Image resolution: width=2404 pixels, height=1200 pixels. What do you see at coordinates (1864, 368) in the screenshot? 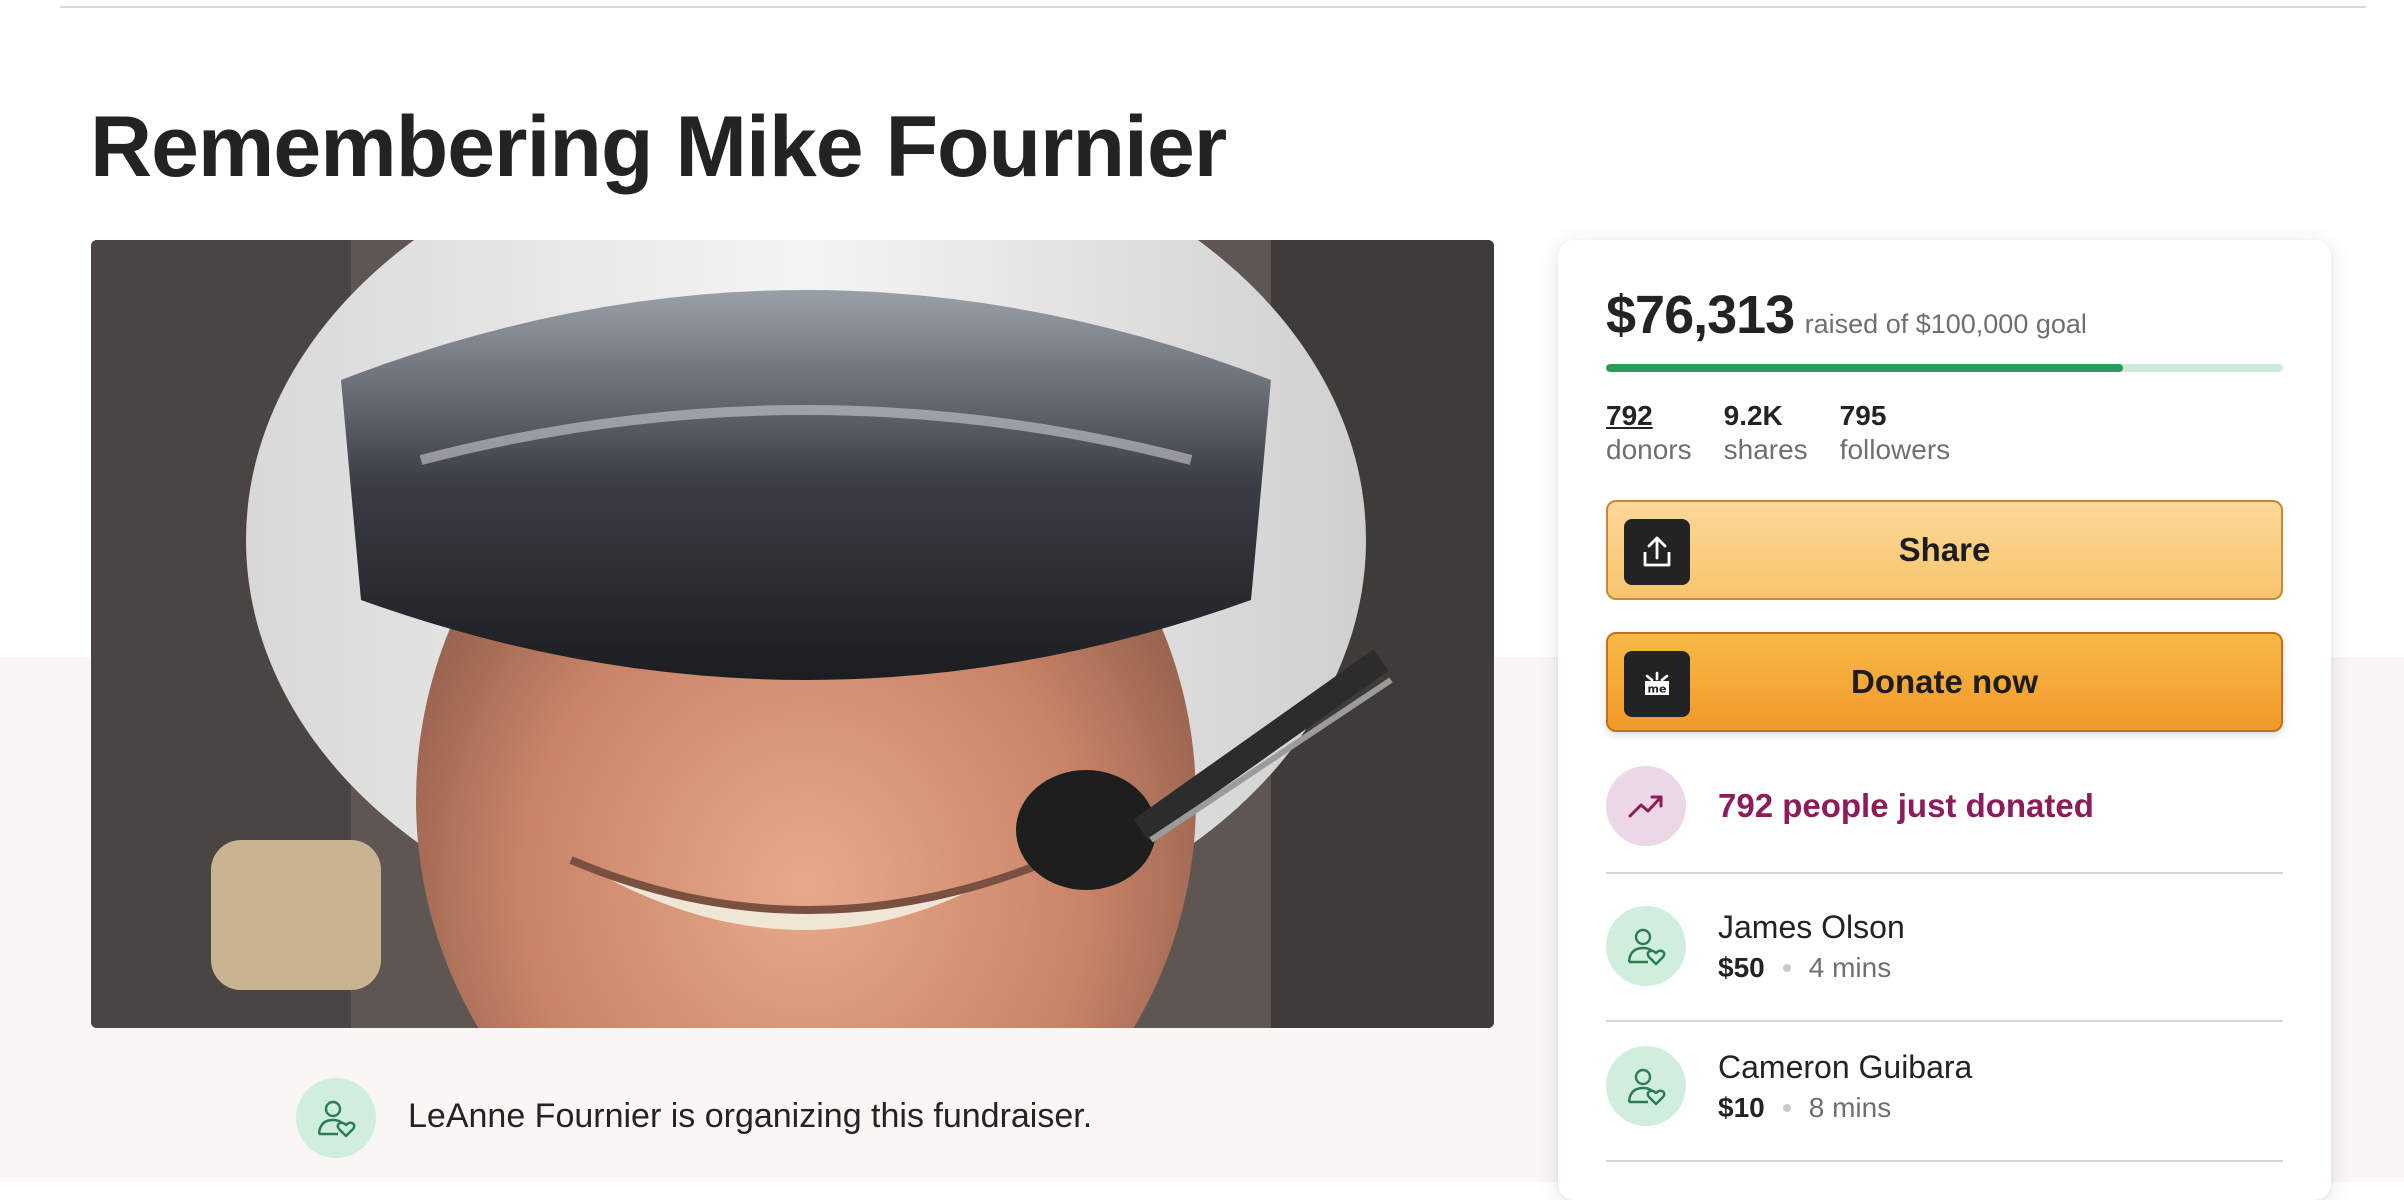
I see `progress-fill` at bounding box center [1864, 368].